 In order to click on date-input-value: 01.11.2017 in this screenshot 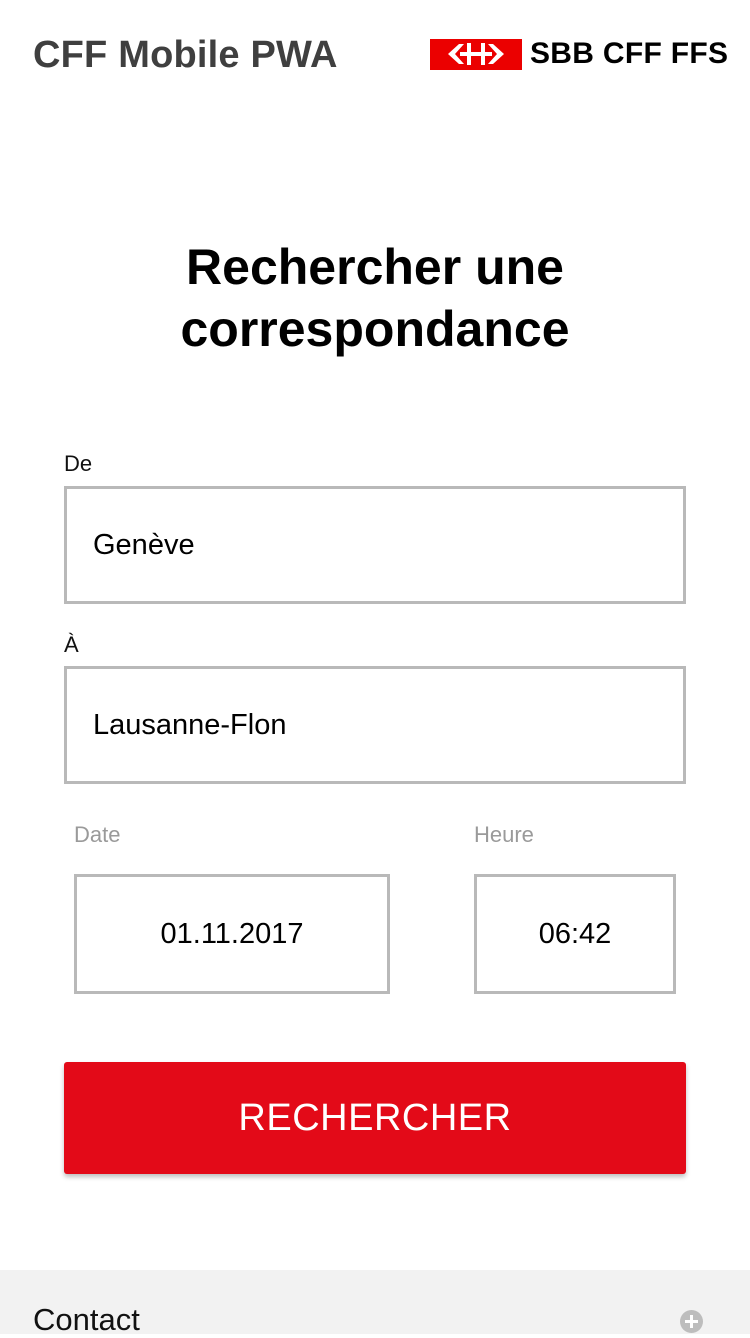, I will do `click(232, 933)`.